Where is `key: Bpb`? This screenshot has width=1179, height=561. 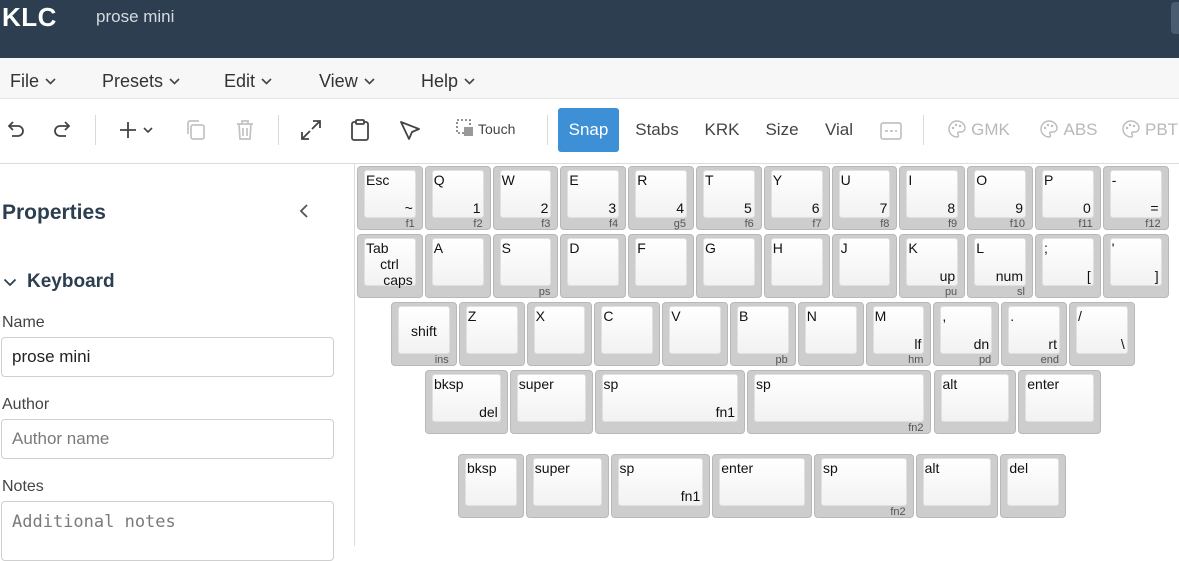
key: Bpb is located at coordinates (763, 334).